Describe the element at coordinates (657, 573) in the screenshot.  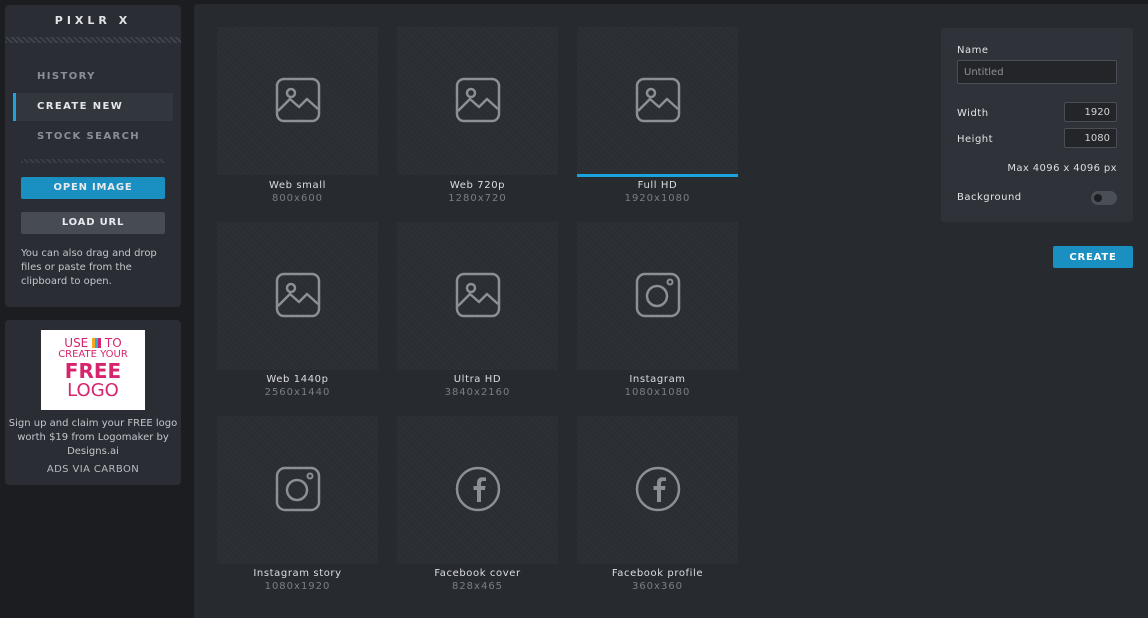
I see `preset-label: Facebook profile` at that location.